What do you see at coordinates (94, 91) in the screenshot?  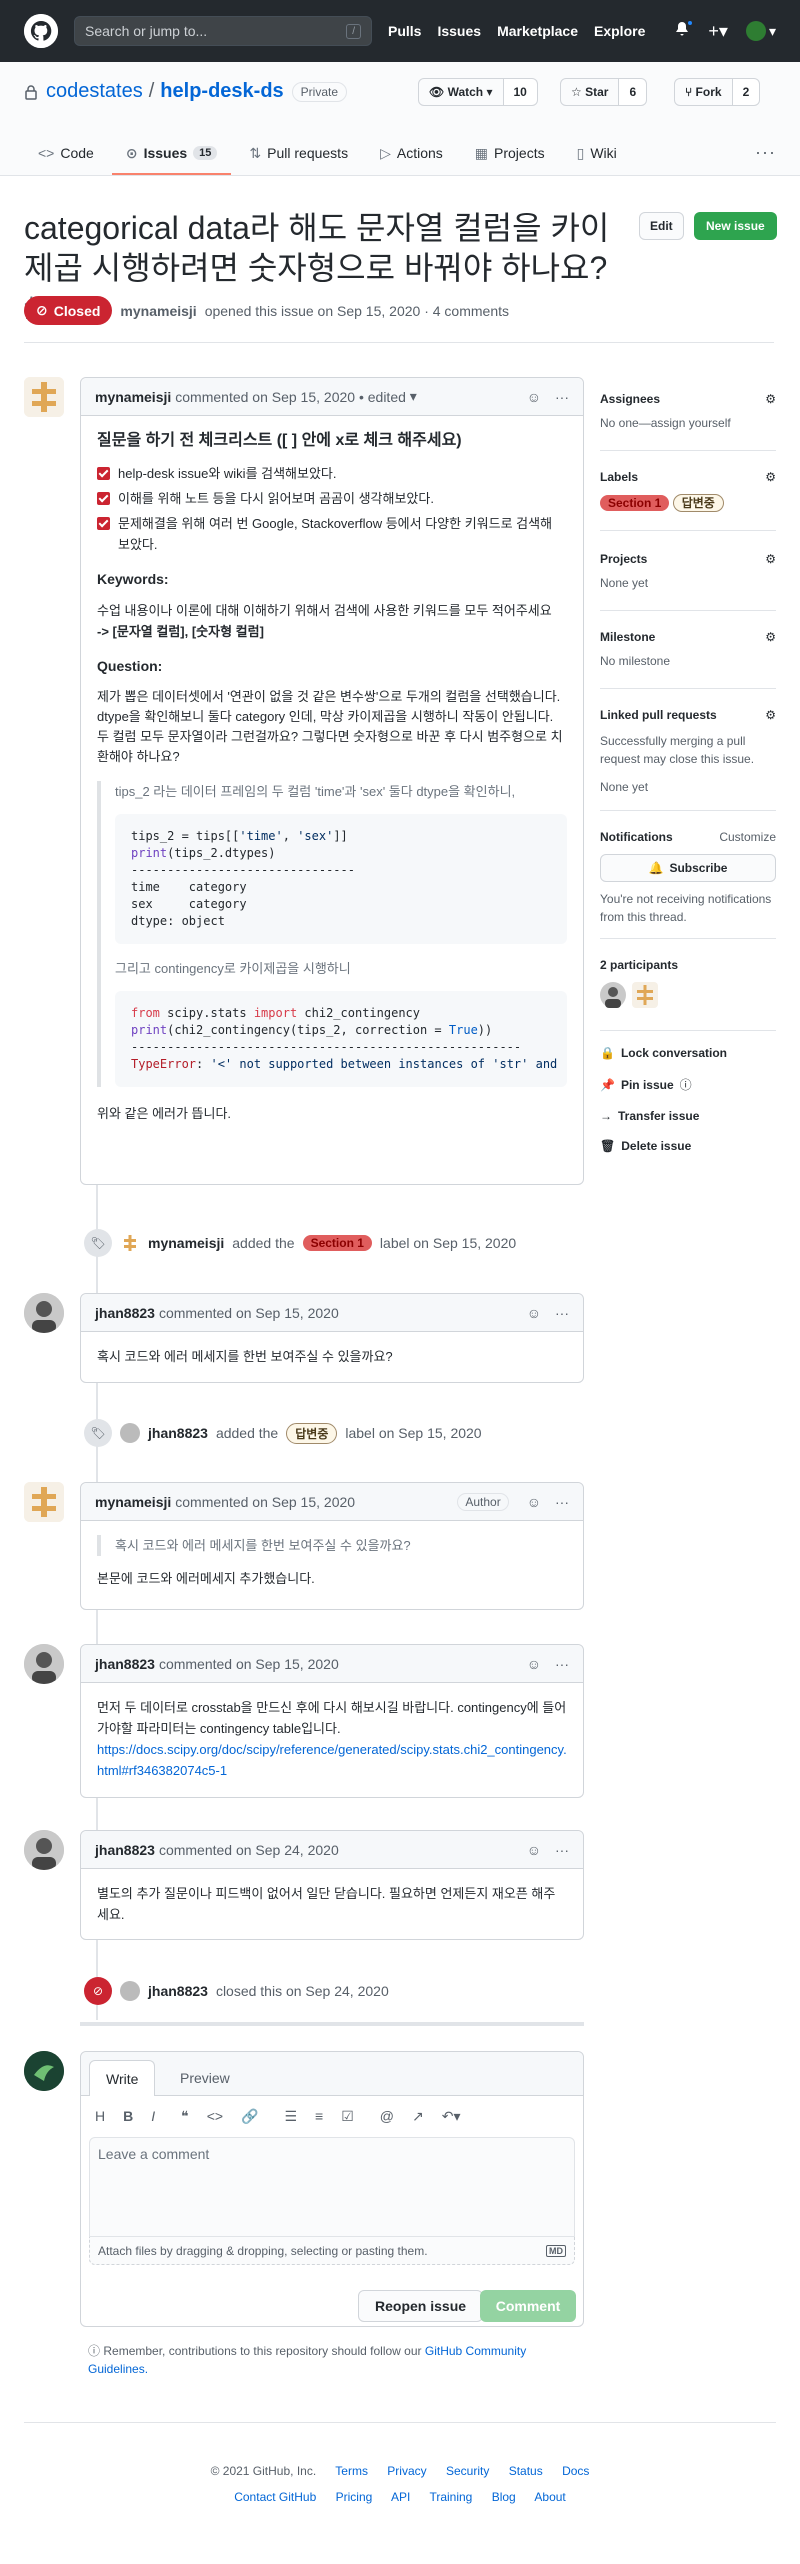 I see `repo-owner-link: codestates` at bounding box center [94, 91].